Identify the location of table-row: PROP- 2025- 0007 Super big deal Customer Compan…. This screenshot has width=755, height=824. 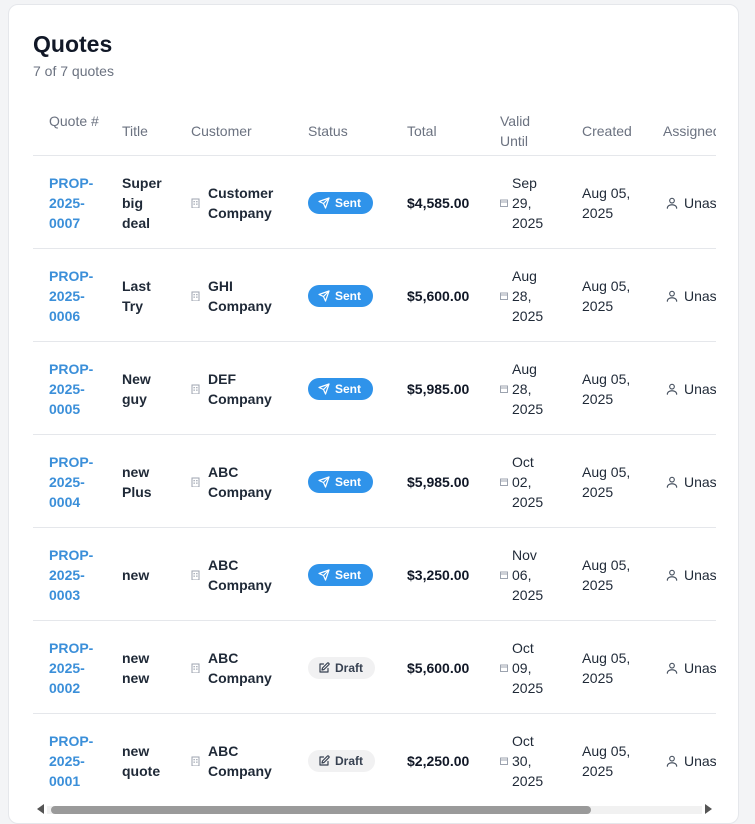
(374, 202).